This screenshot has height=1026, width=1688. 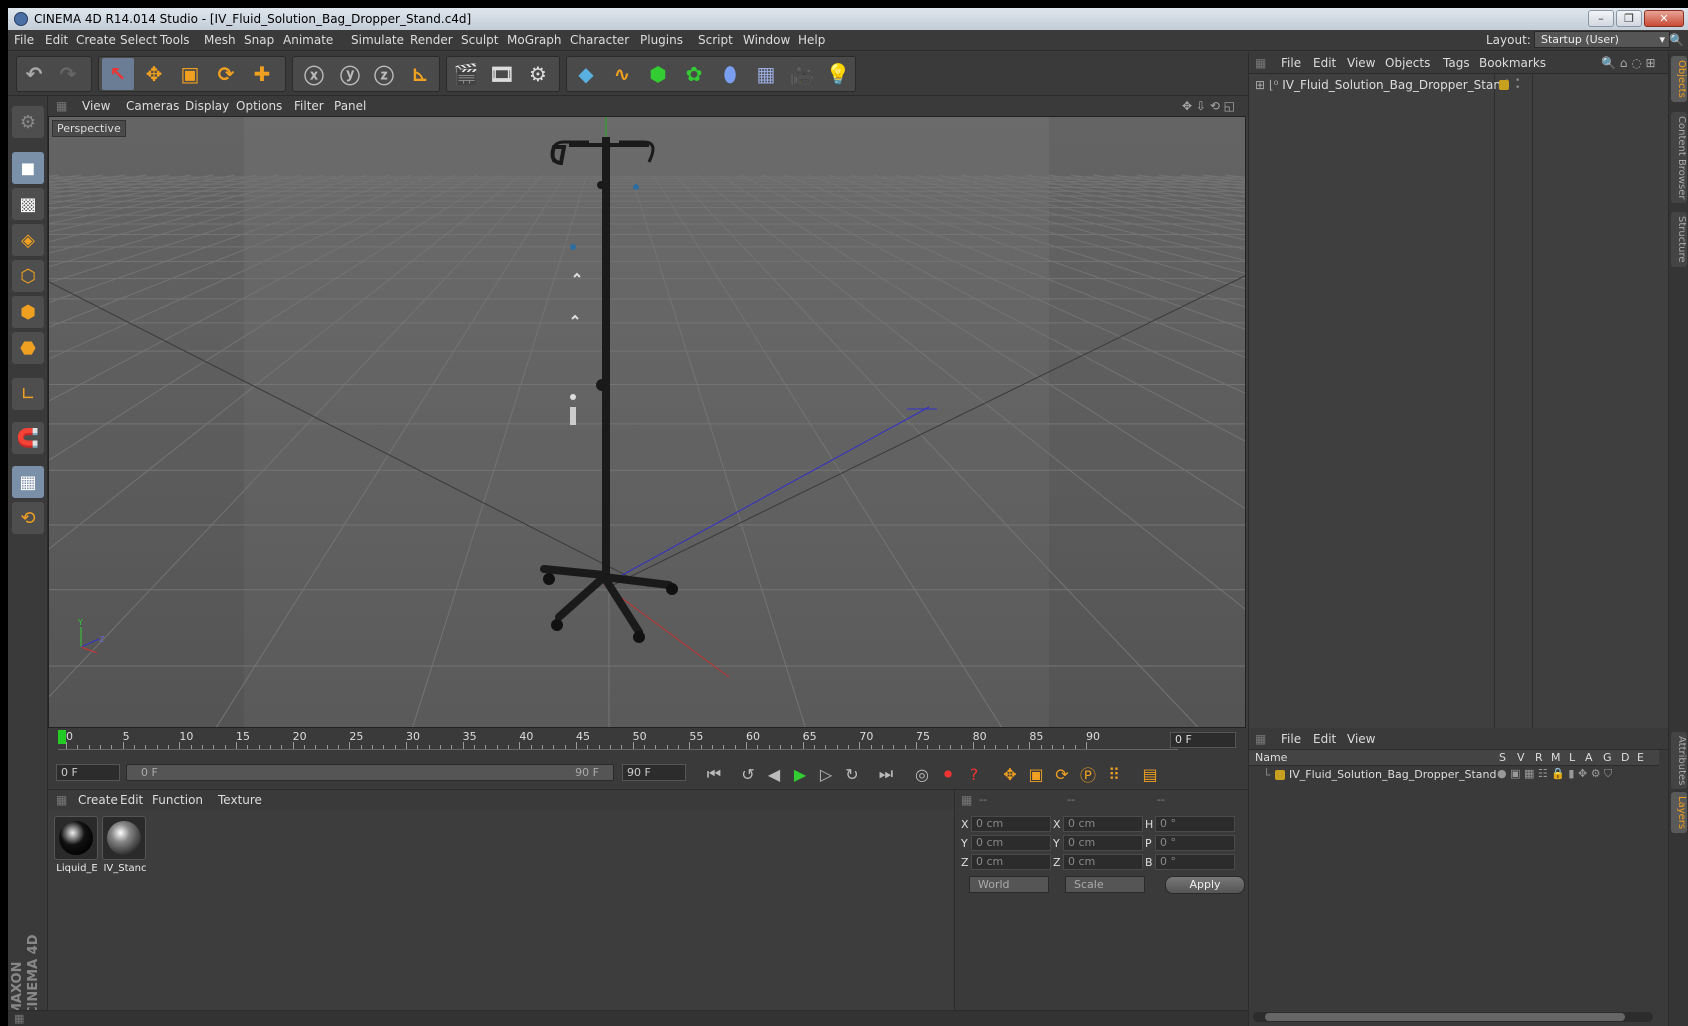 I want to click on cube-object-icon: ◆, so click(x=586, y=74).